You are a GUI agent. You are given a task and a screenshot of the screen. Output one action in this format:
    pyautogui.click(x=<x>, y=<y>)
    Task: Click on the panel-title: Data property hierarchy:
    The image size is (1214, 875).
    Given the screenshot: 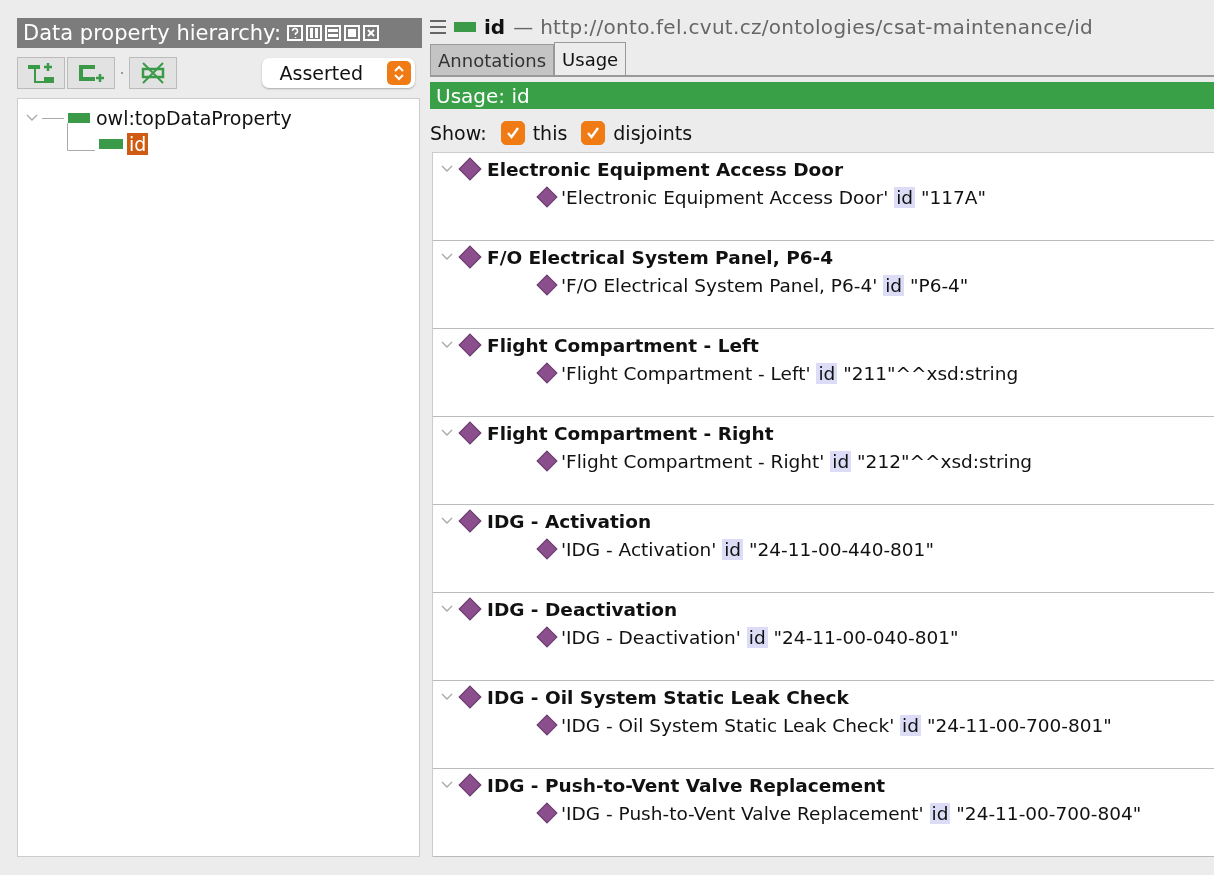 What is the action you would take?
    pyautogui.click(x=152, y=33)
    